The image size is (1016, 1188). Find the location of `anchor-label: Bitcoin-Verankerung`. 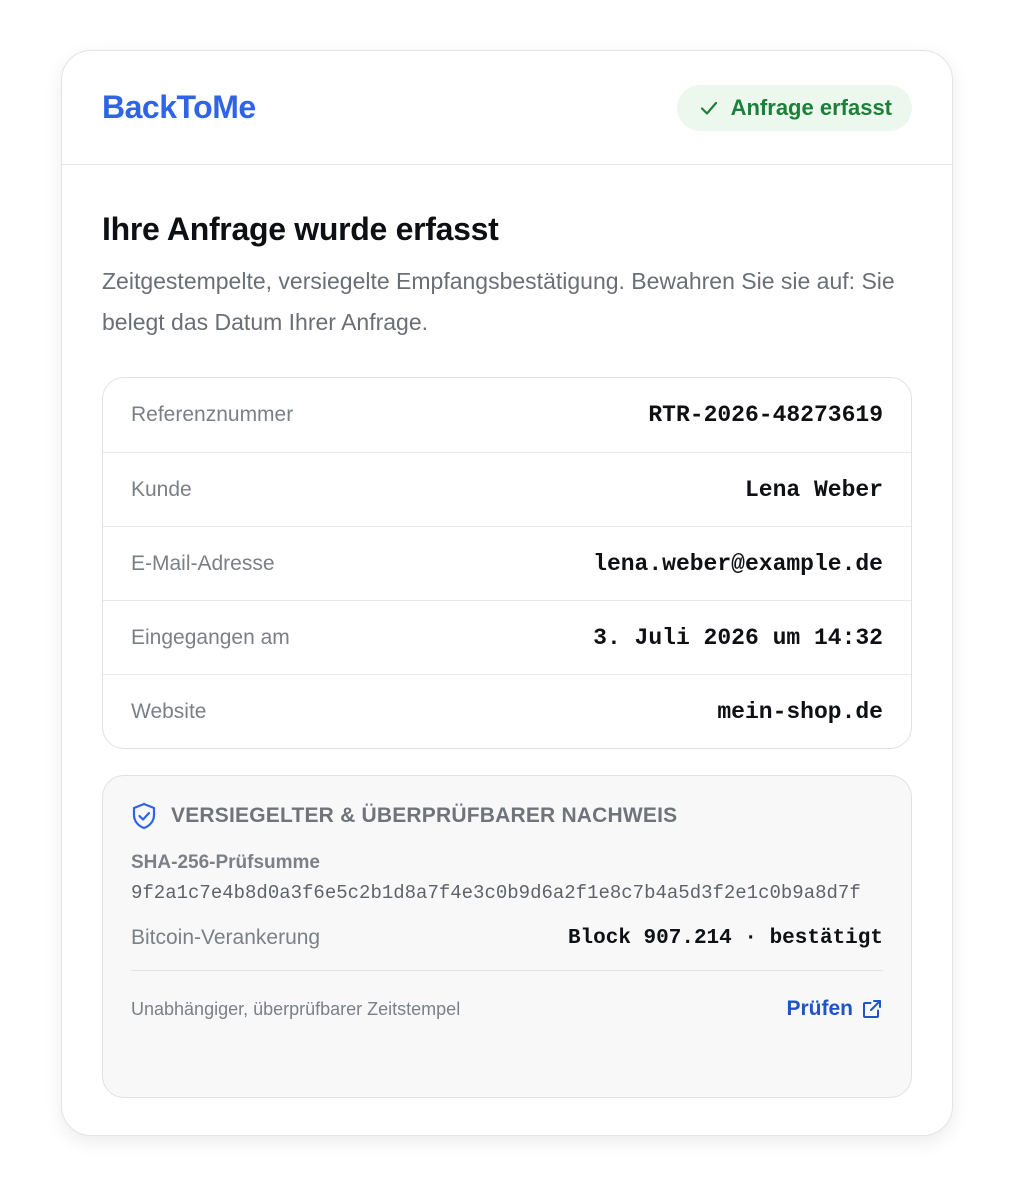

anchor-label: Bitcoin-Verankerung is located at coordinates (226, 937).